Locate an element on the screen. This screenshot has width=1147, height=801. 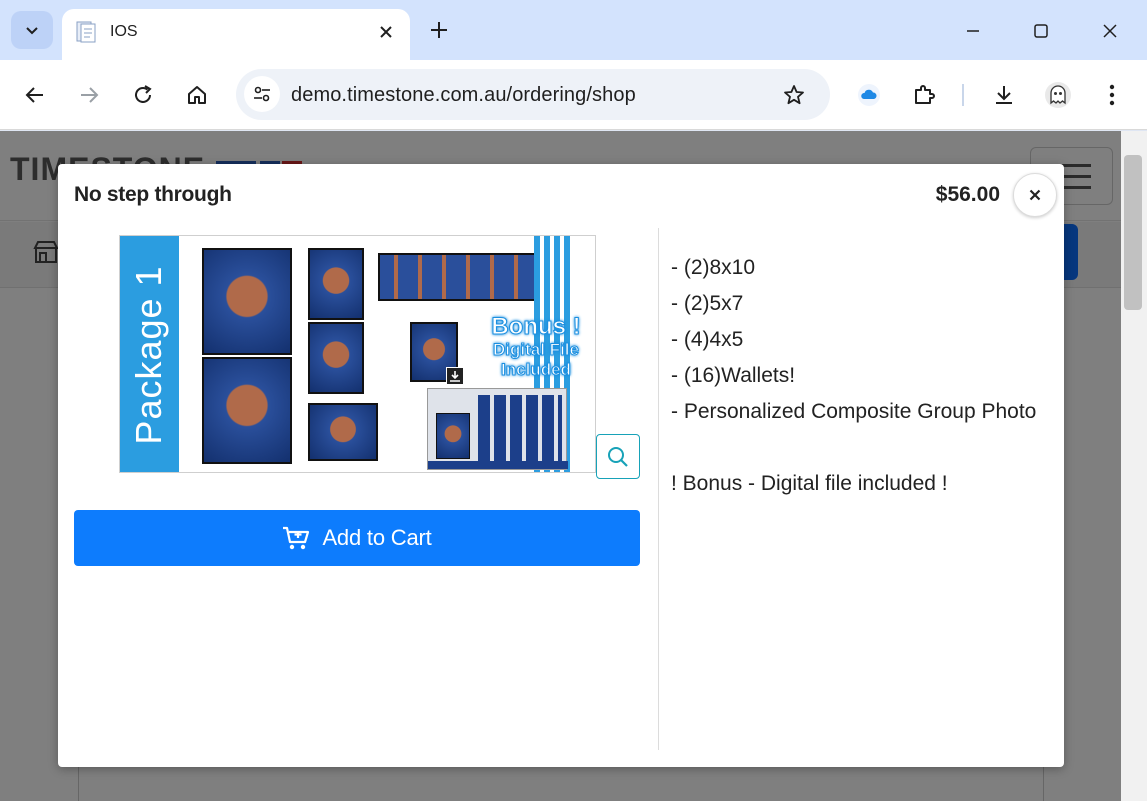
arrow-right-icon is located at coordinates (90, 95).